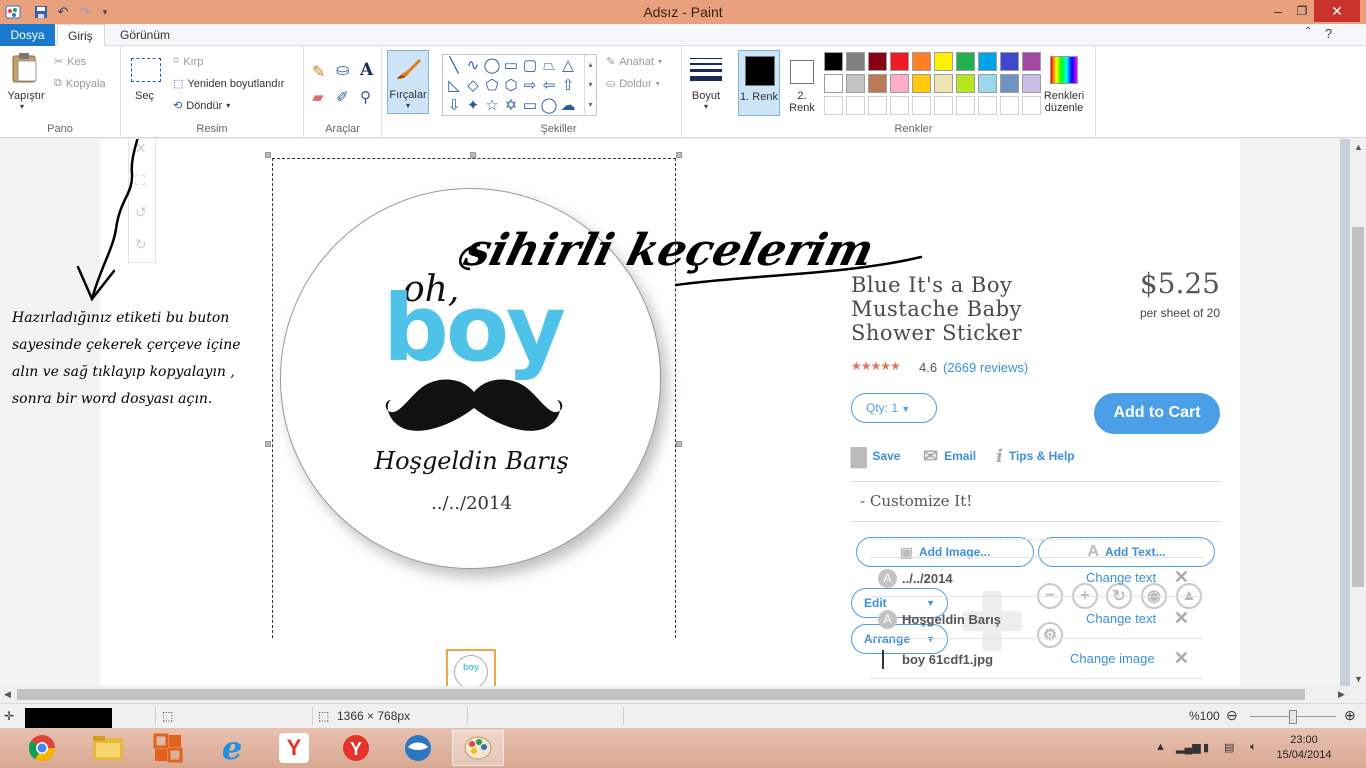  What do you see at coordinates (1337, 11) in the screenshot?
I see `close-button: ✕` at bounding box center [1337, 11].